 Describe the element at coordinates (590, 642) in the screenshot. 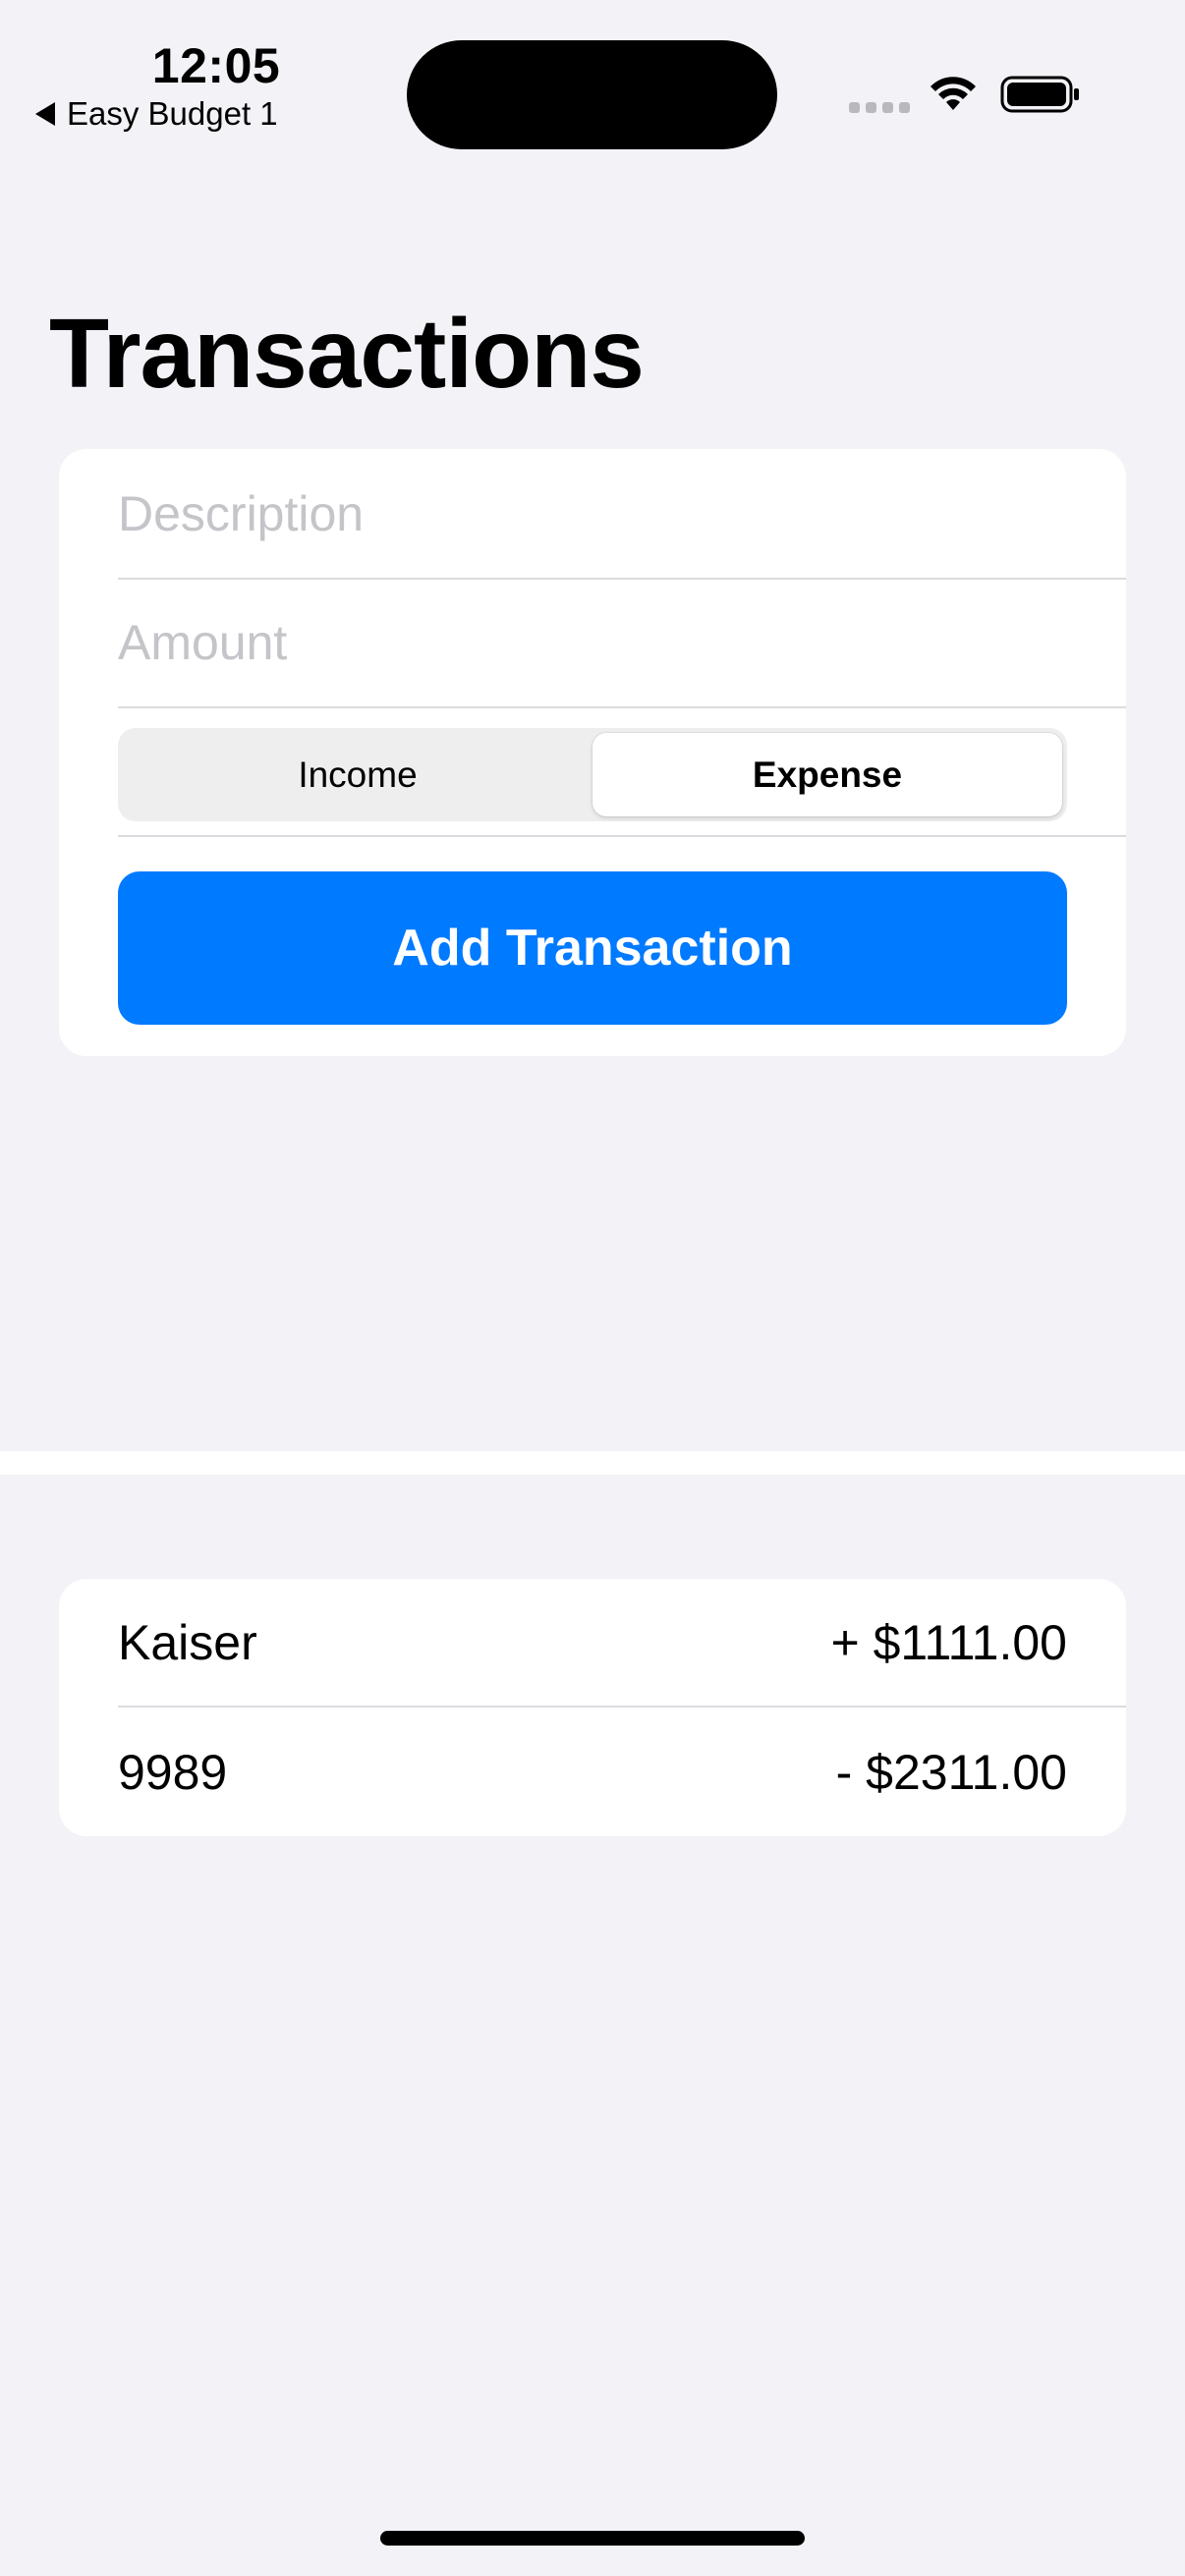

I see `amount-input` at that location.